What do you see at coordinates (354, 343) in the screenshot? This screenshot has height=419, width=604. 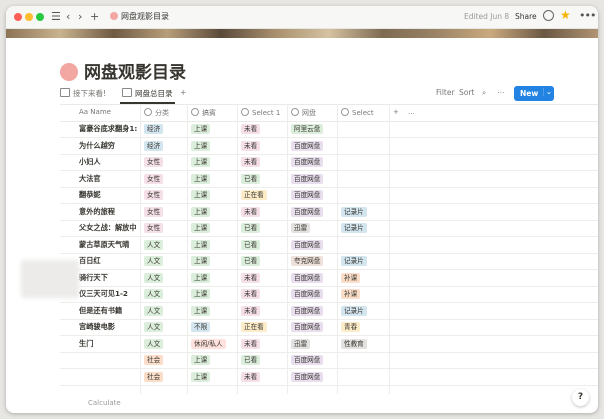 I see `select-tag: 性教育` at bounding box center [354, 343].